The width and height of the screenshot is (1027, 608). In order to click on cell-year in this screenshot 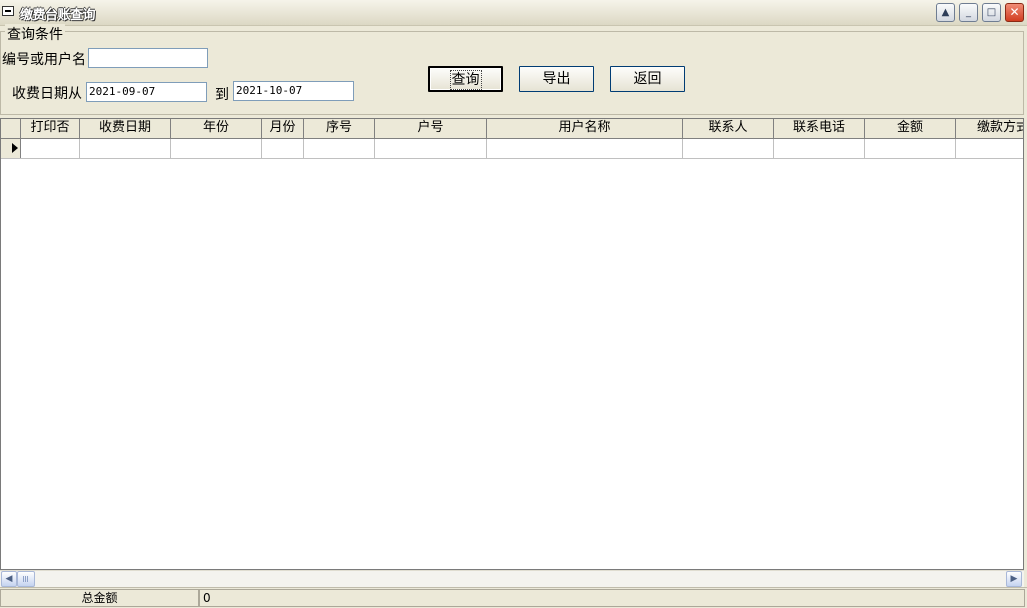, I will do `click(216, 148)`.